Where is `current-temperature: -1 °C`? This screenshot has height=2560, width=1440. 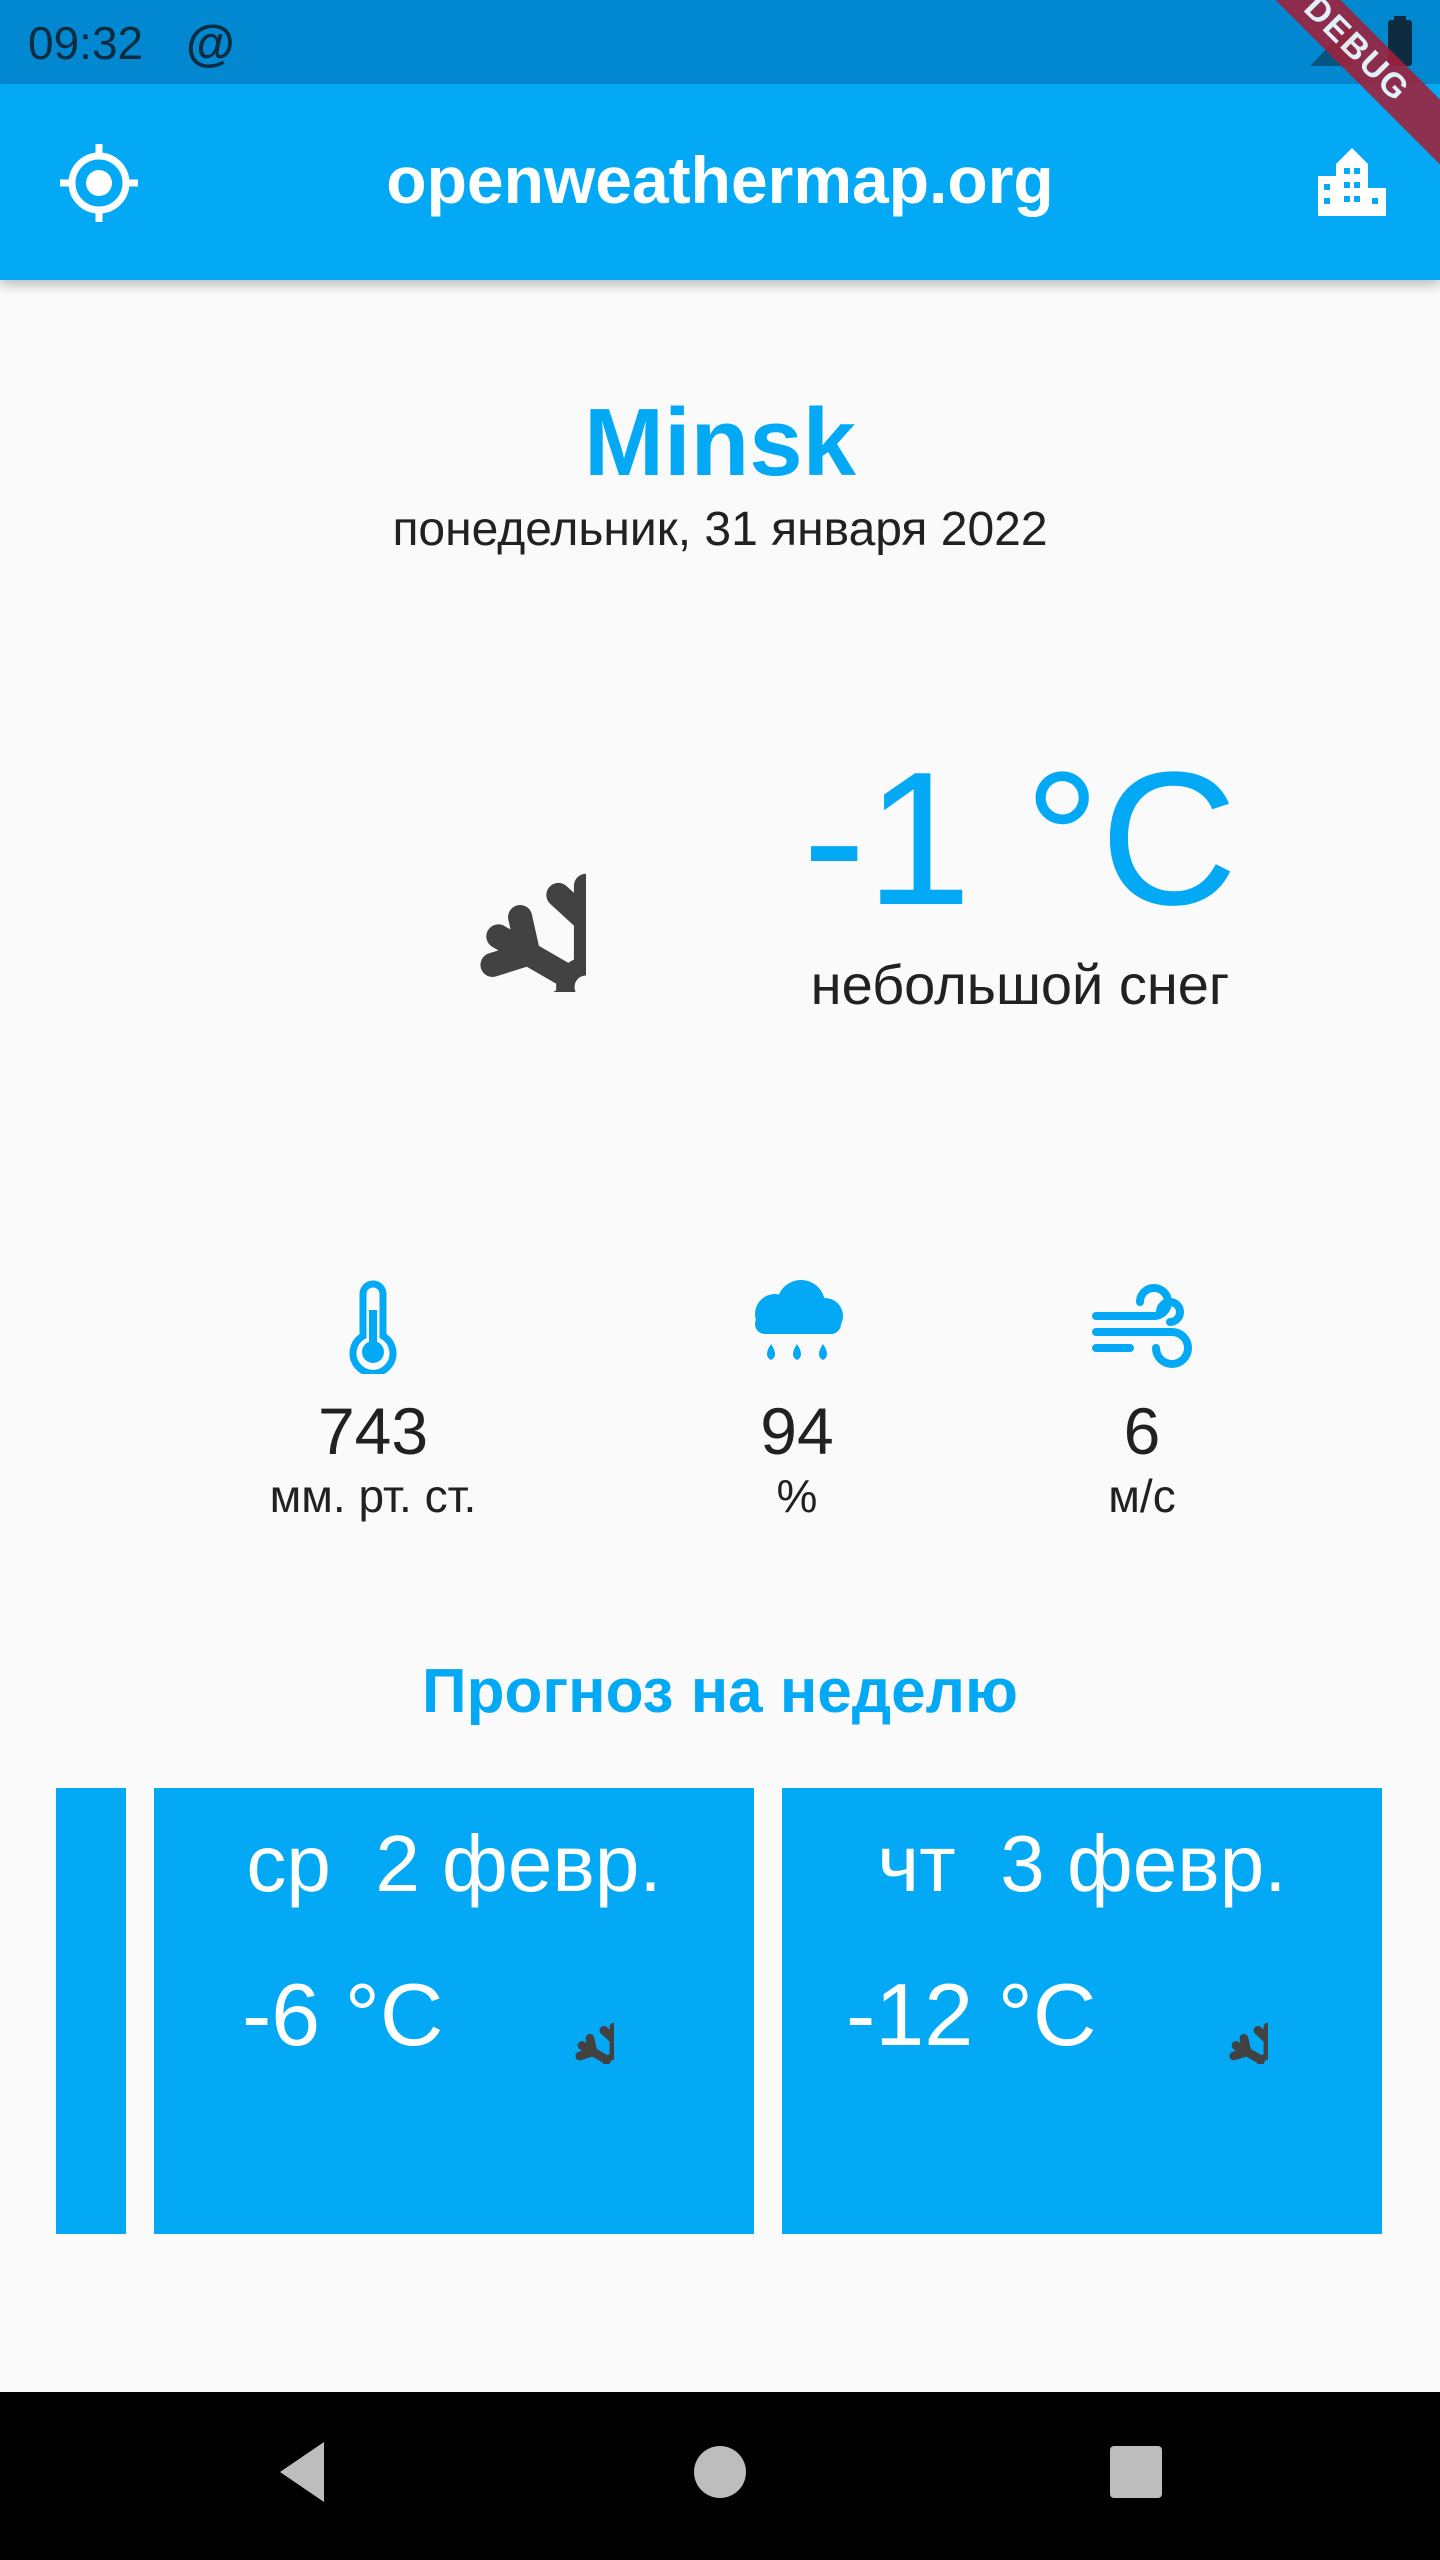
current-temperature: -1 °C is located at coordinates (1020, 839).